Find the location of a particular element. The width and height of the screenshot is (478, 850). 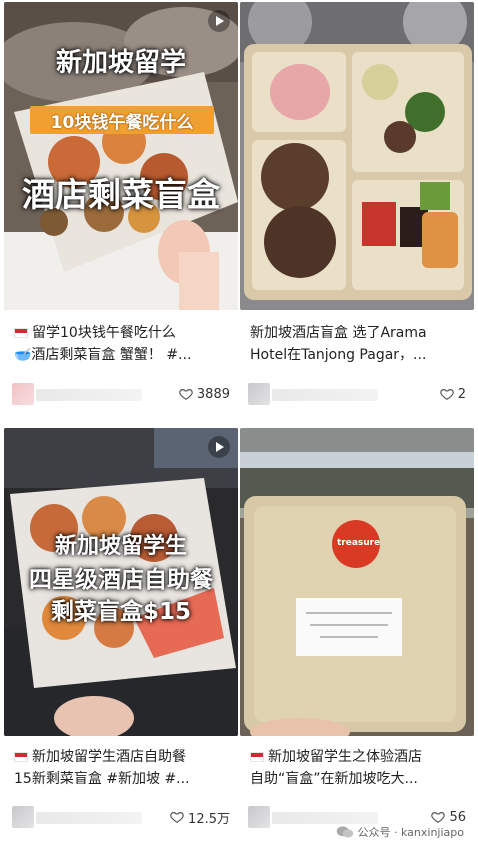

card-1-likes: 3889 is located at coordinates (204, 394).